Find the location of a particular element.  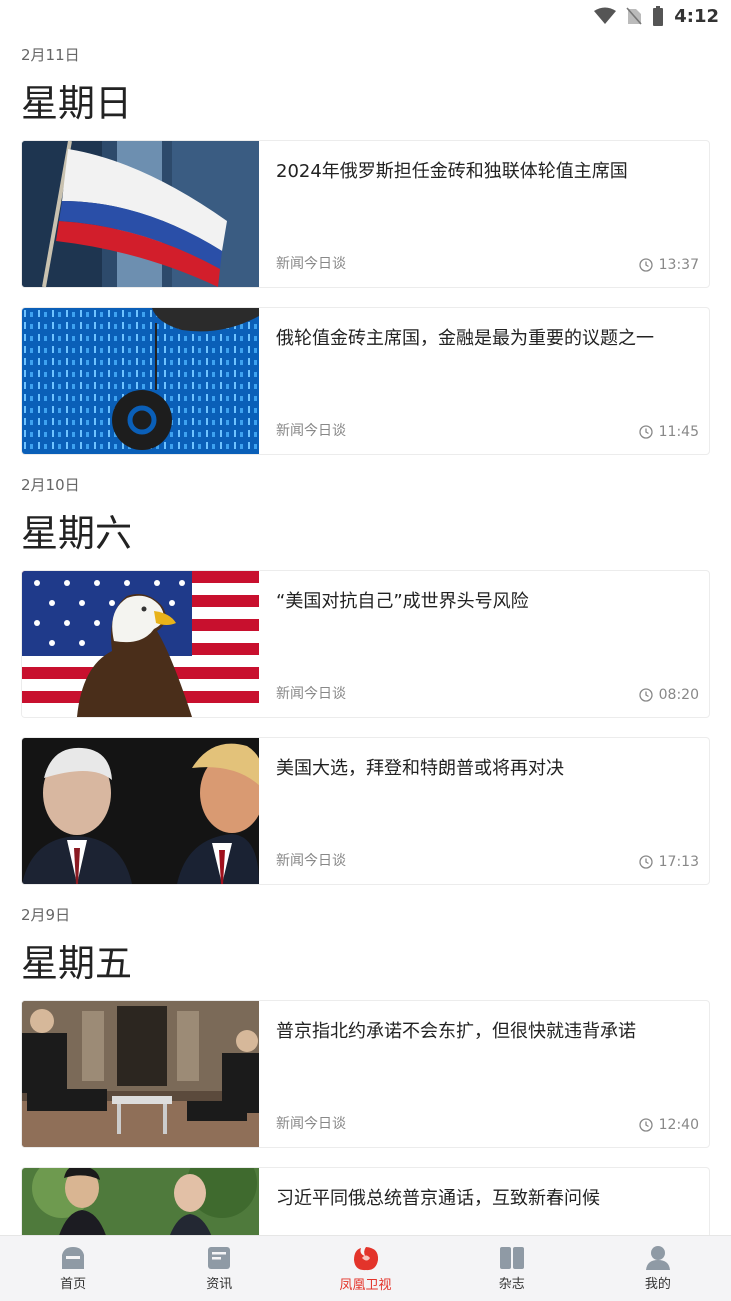

wifi-icon is located at coordinates (605, 15).